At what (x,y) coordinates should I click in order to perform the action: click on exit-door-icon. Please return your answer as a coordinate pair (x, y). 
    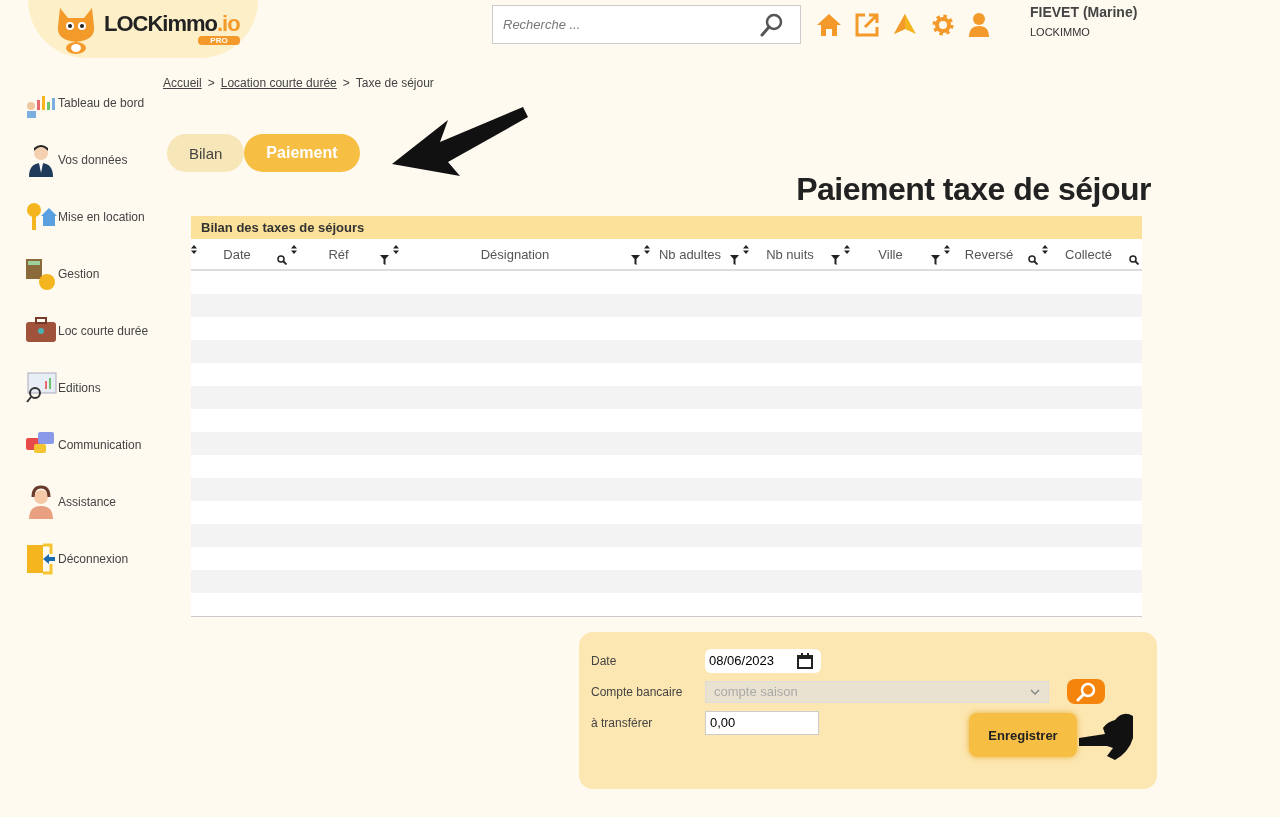
    Looking at the image, I should click on (41, 559).